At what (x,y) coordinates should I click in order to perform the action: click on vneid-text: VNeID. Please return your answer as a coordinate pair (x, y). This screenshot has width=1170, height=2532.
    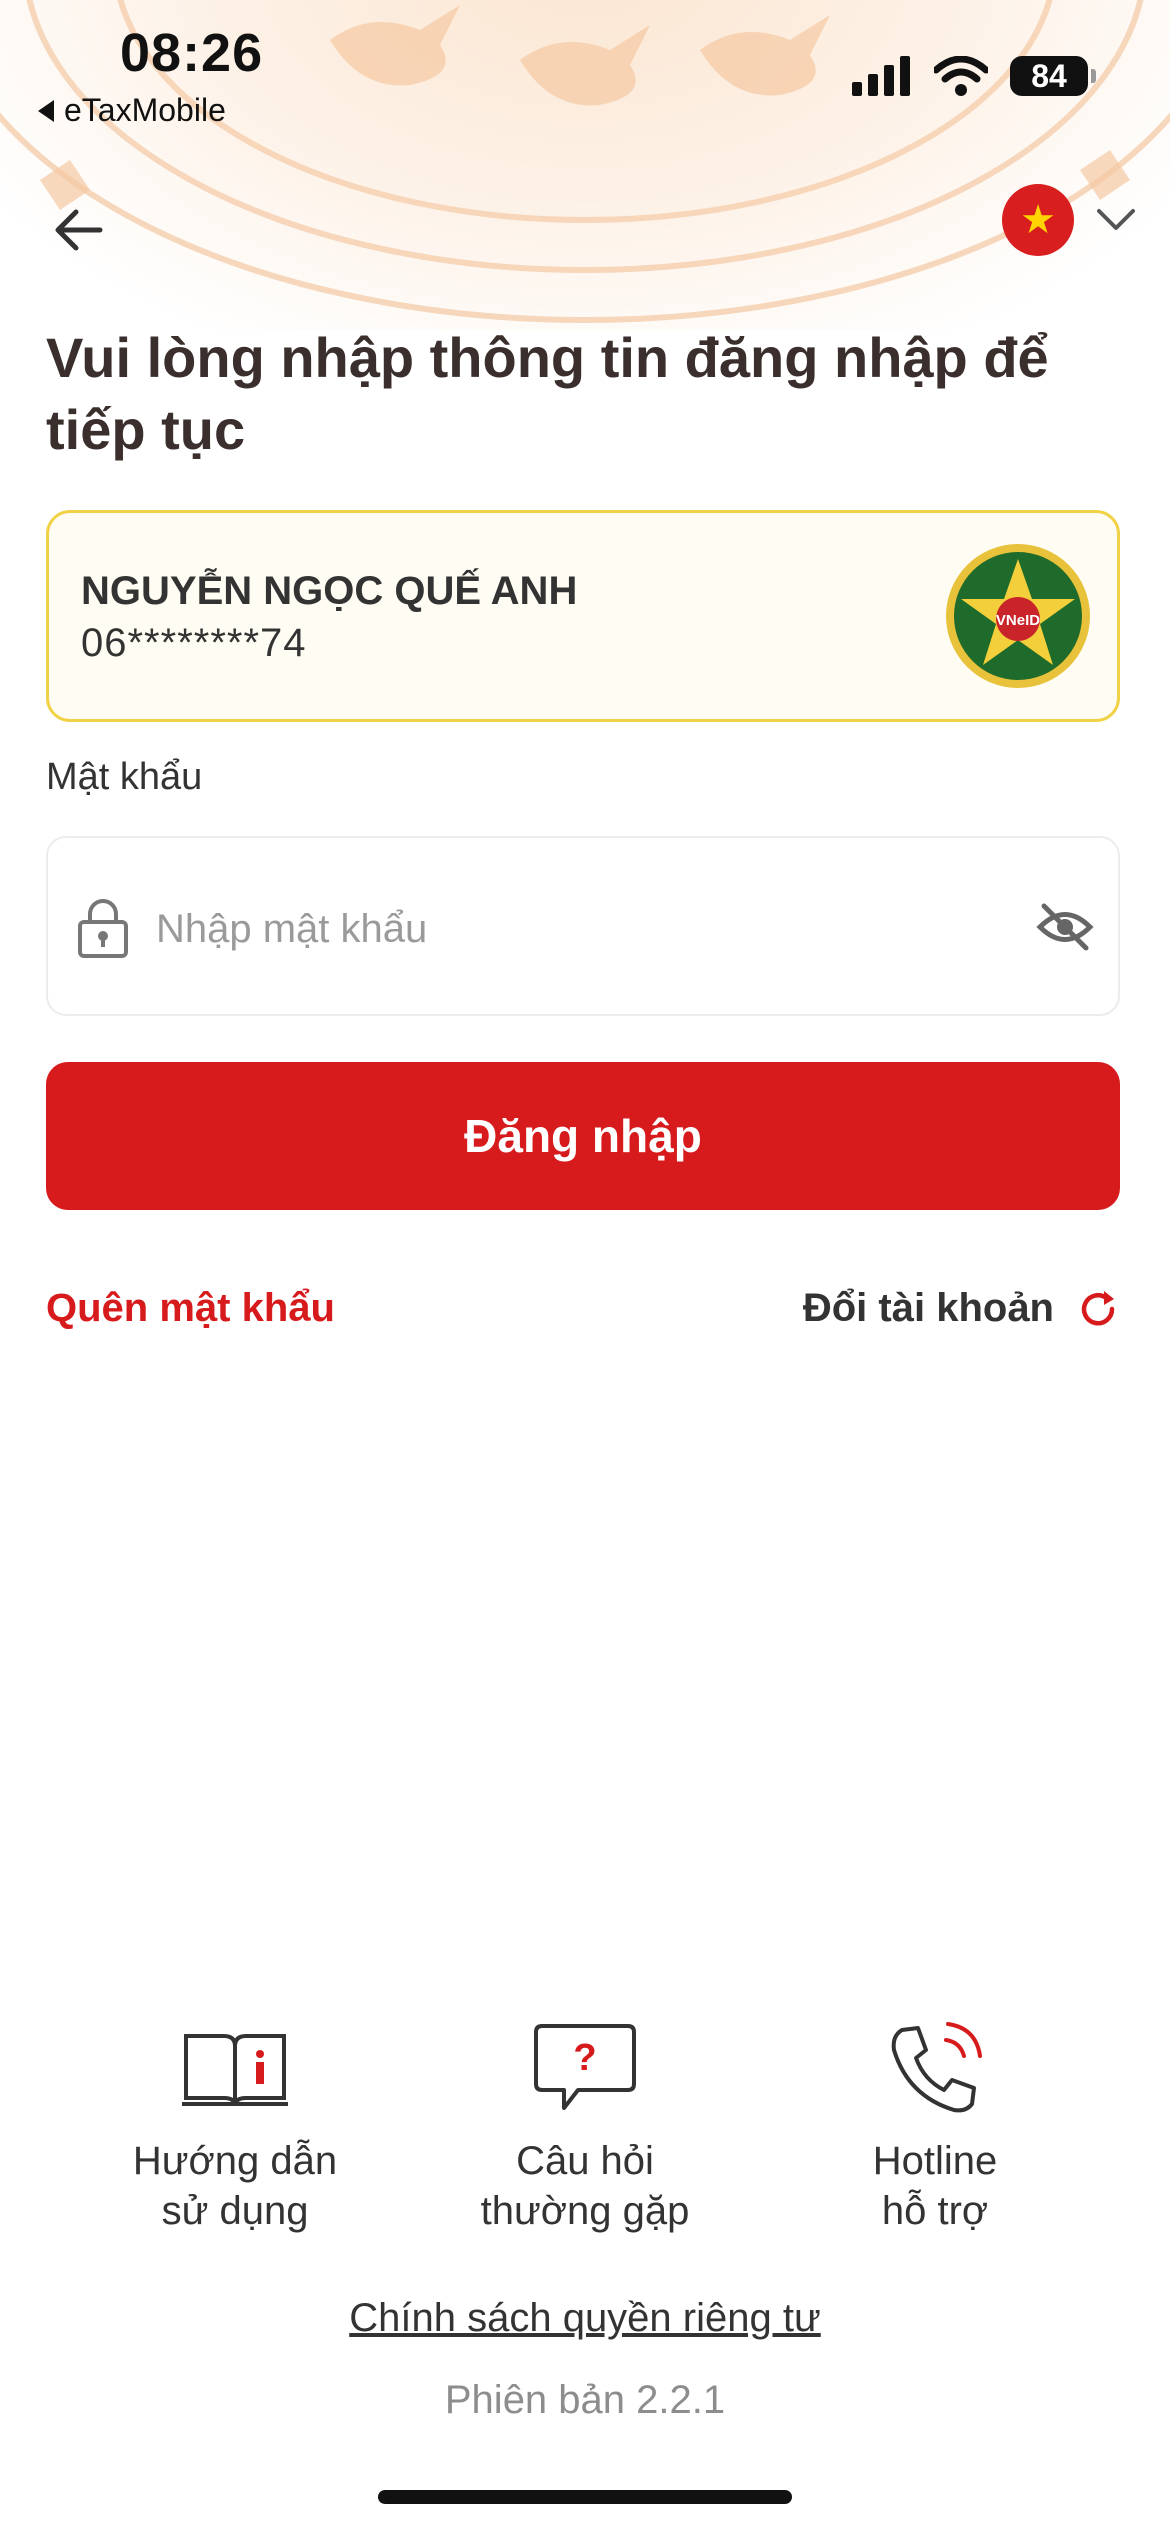
    Looking at the image, I should click on (1018, 620).